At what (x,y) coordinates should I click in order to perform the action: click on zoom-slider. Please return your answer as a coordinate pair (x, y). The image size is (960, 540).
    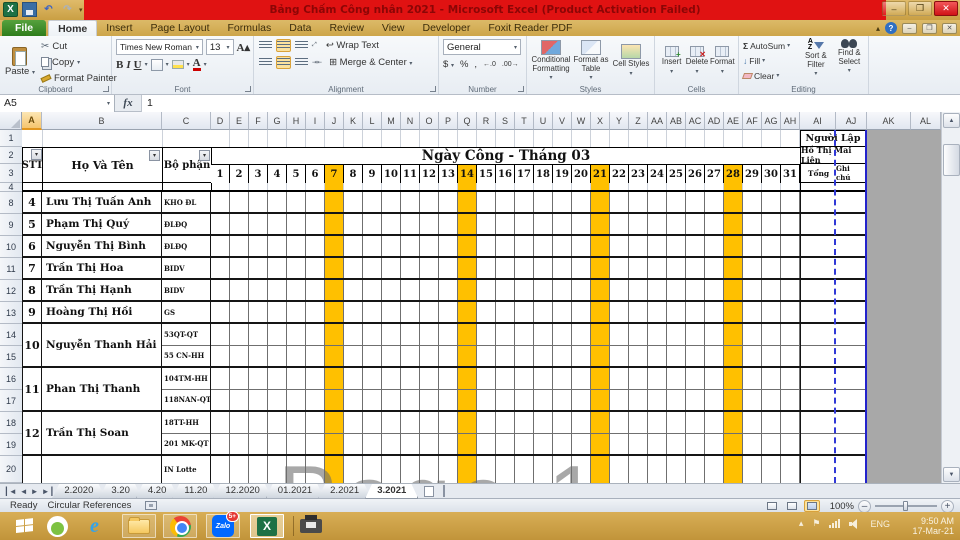
    Looking at the image, I should click on (906, 506).